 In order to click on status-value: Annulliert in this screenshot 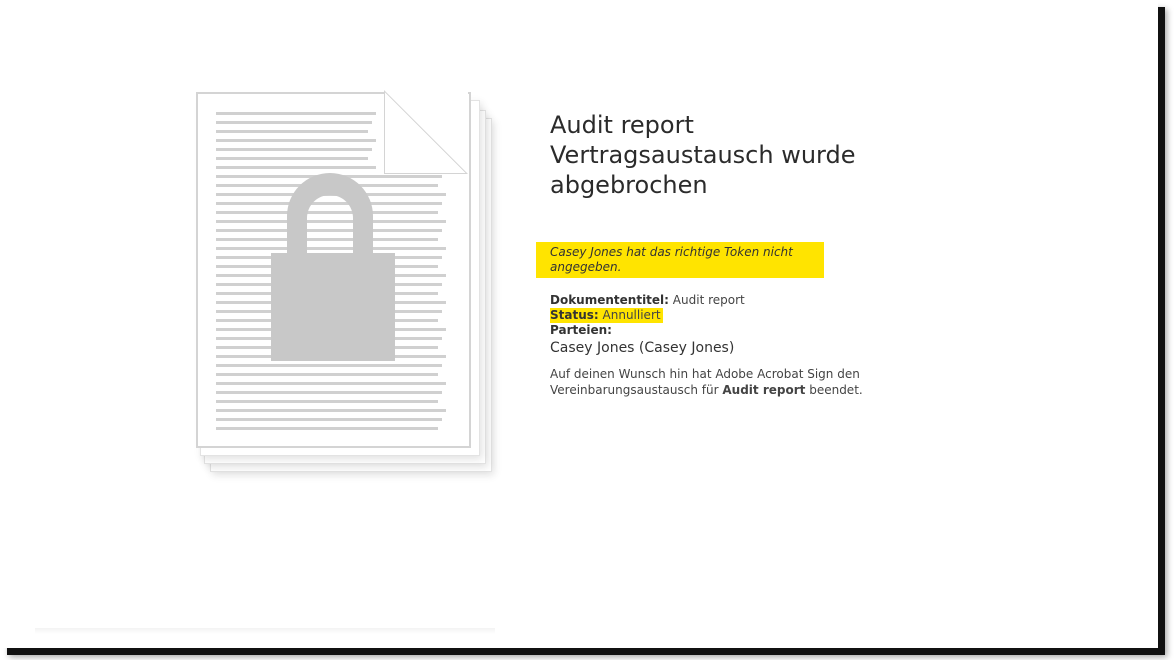, I will do `click(631, 315)`.